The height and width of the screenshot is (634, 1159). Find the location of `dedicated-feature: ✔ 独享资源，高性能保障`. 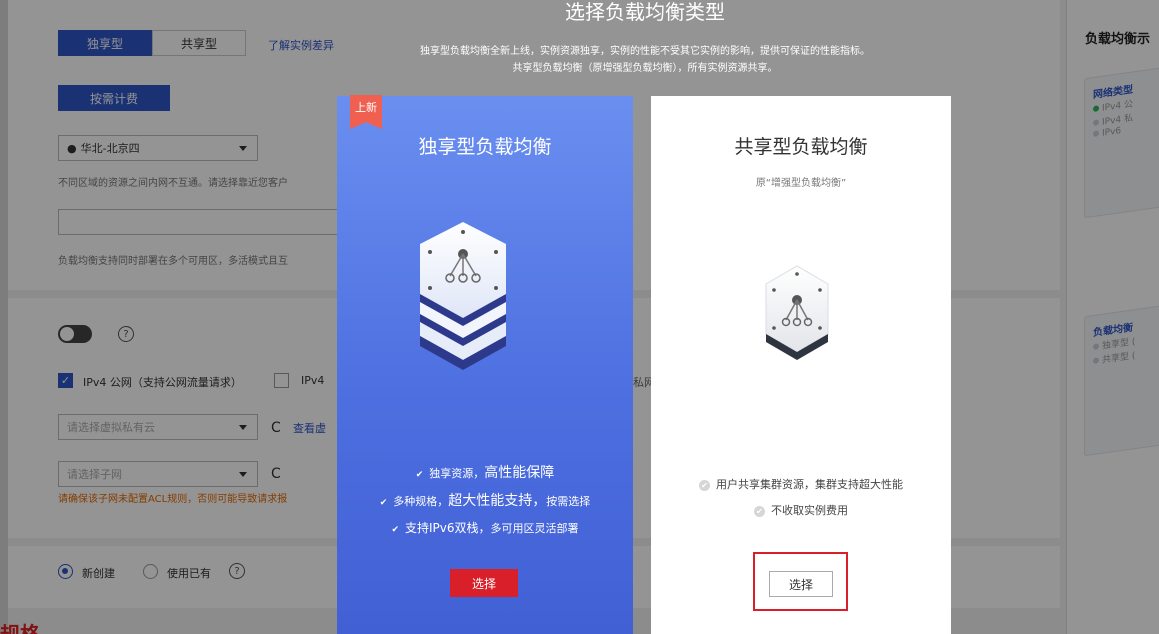

dedicated-feature: ✔ 独享资源，高性能保障 is located at coordinates (485, 473).